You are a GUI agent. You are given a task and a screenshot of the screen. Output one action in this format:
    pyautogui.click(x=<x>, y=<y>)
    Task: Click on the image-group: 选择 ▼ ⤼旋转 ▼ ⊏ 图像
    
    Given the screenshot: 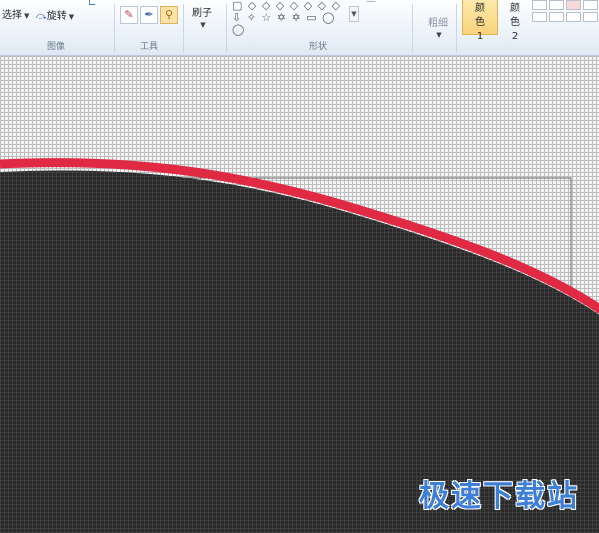 What is the action you would take?
    pyautogui.click(x=56, y=27)
    